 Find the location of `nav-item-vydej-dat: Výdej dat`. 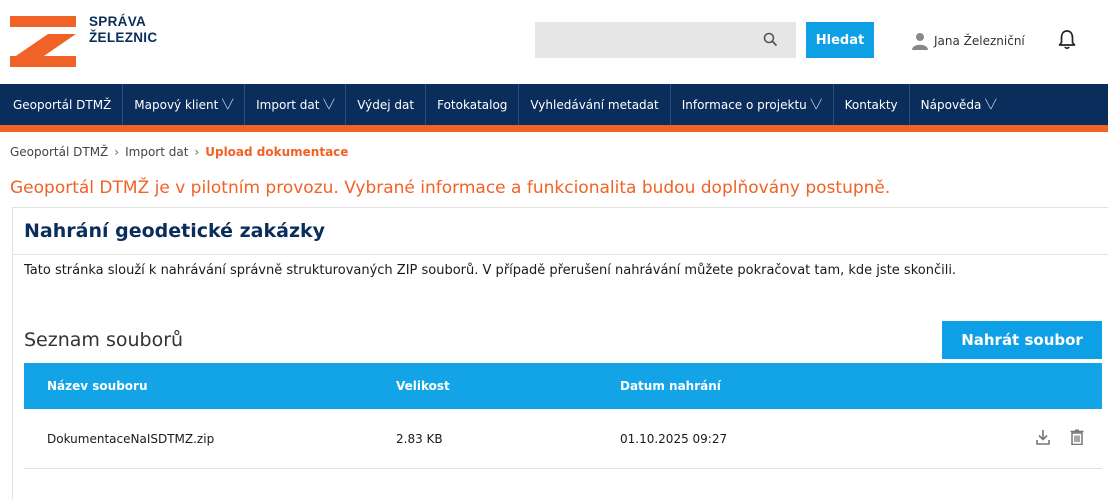

nav-item-vydej-dat: Výdej dat is located at coordinates (386, 104).